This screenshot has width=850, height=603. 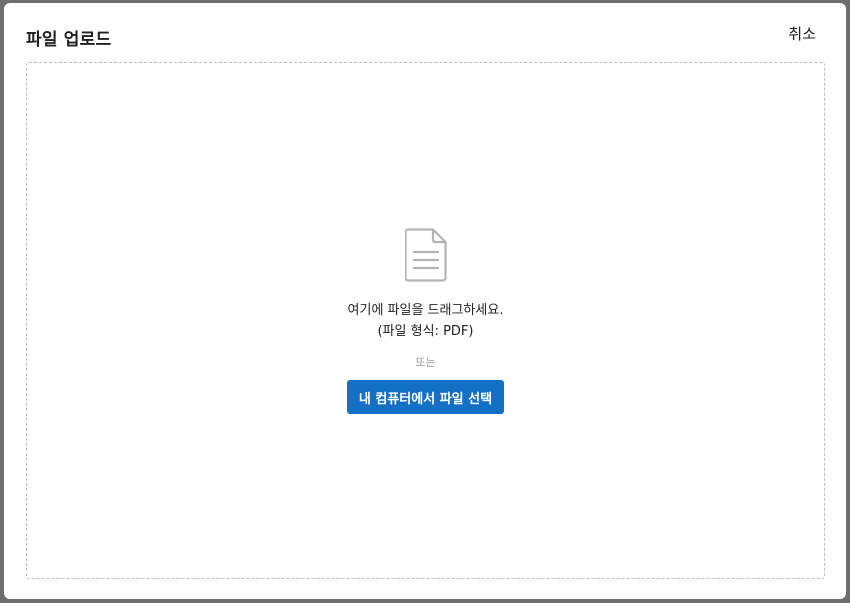 I want to click on select-file-button: 내 컴퓨터에서 파일 선택, so click(x=425, y=397).